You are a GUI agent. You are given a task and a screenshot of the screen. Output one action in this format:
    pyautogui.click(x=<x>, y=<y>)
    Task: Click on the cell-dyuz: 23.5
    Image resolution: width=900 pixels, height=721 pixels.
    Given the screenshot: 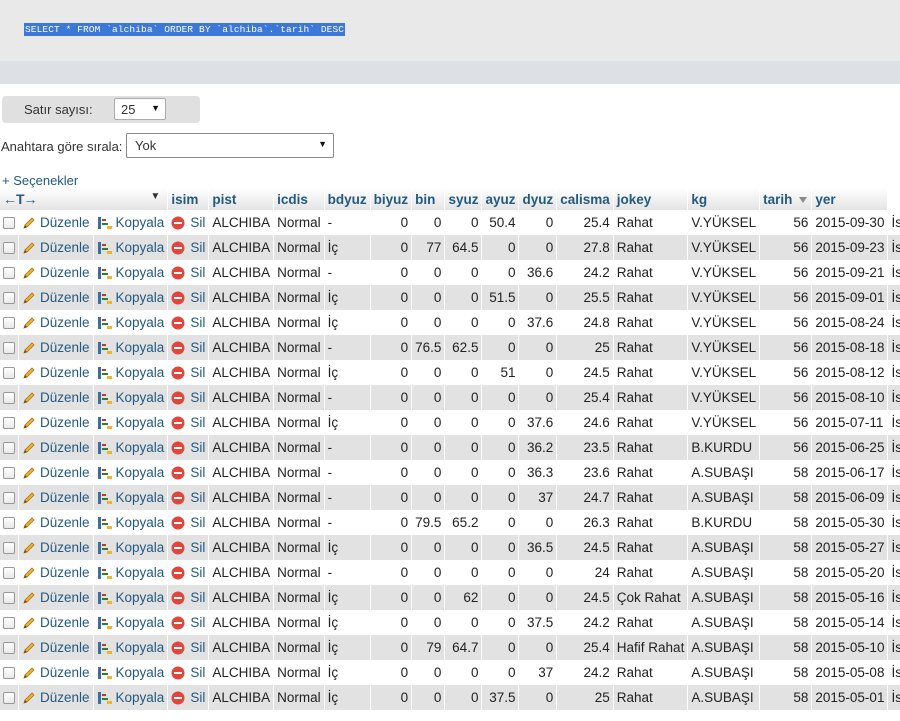 What is the action you would take?
    pyautogui.click(x=585, y=447)
    